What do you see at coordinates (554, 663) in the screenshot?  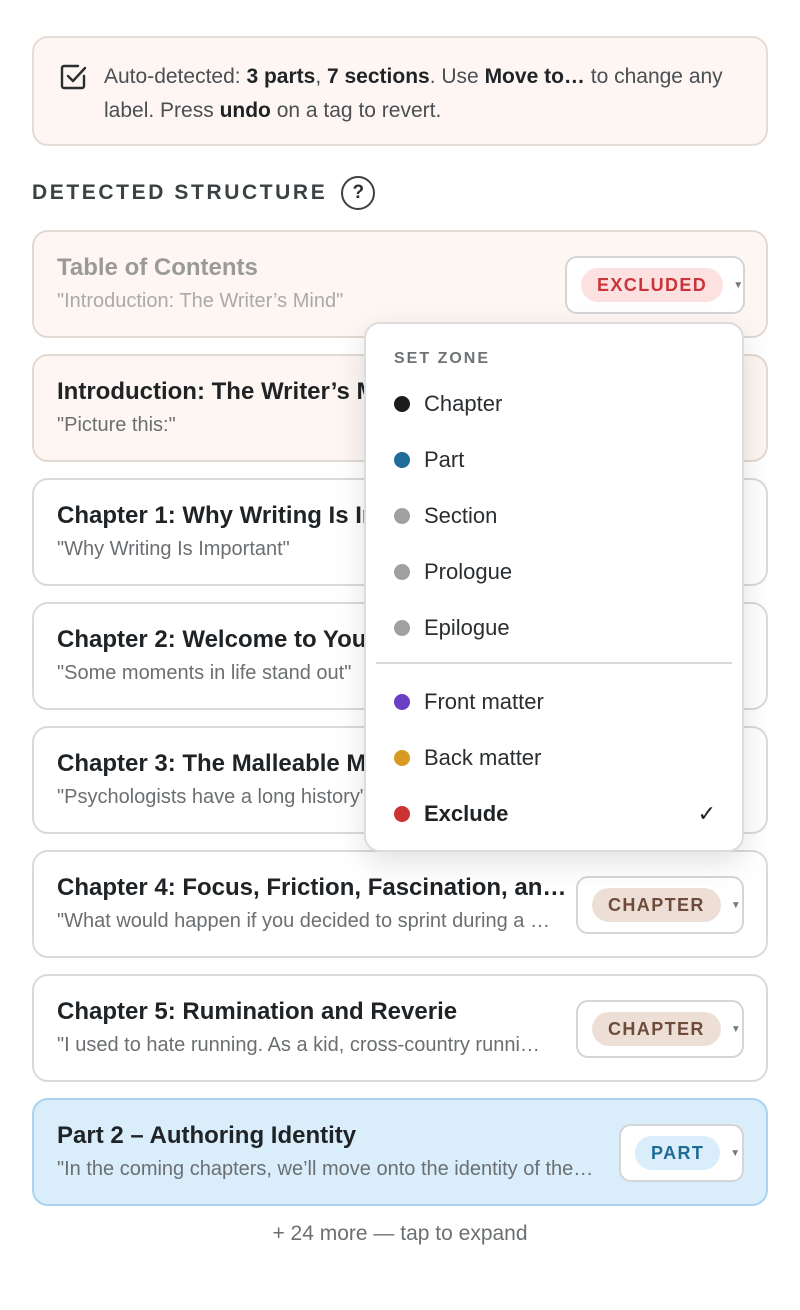 I see `menu-divider` at bounding box center [554, 663].